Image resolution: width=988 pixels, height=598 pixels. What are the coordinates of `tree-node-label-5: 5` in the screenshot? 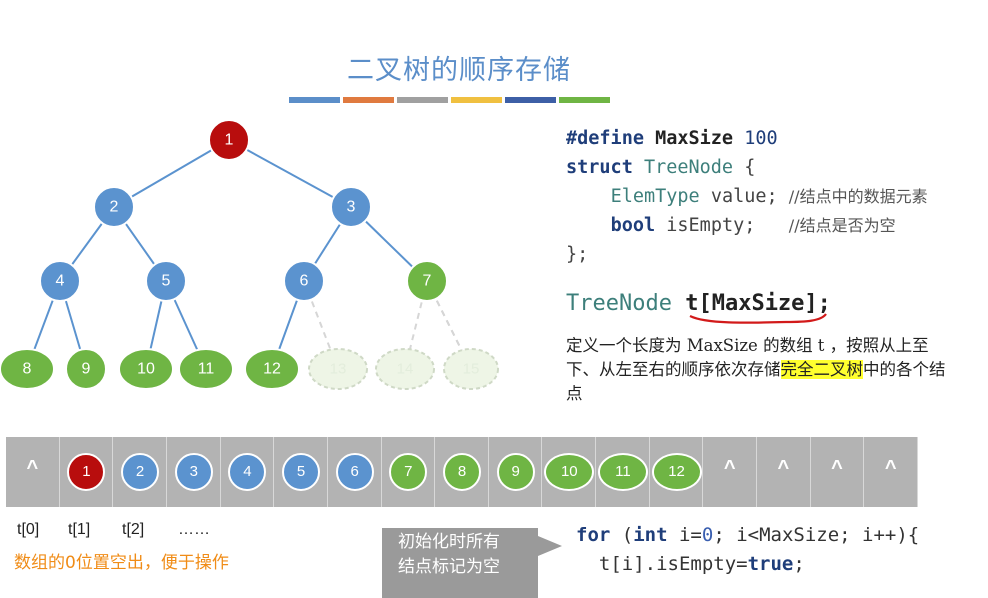 It's located at (166, 281).